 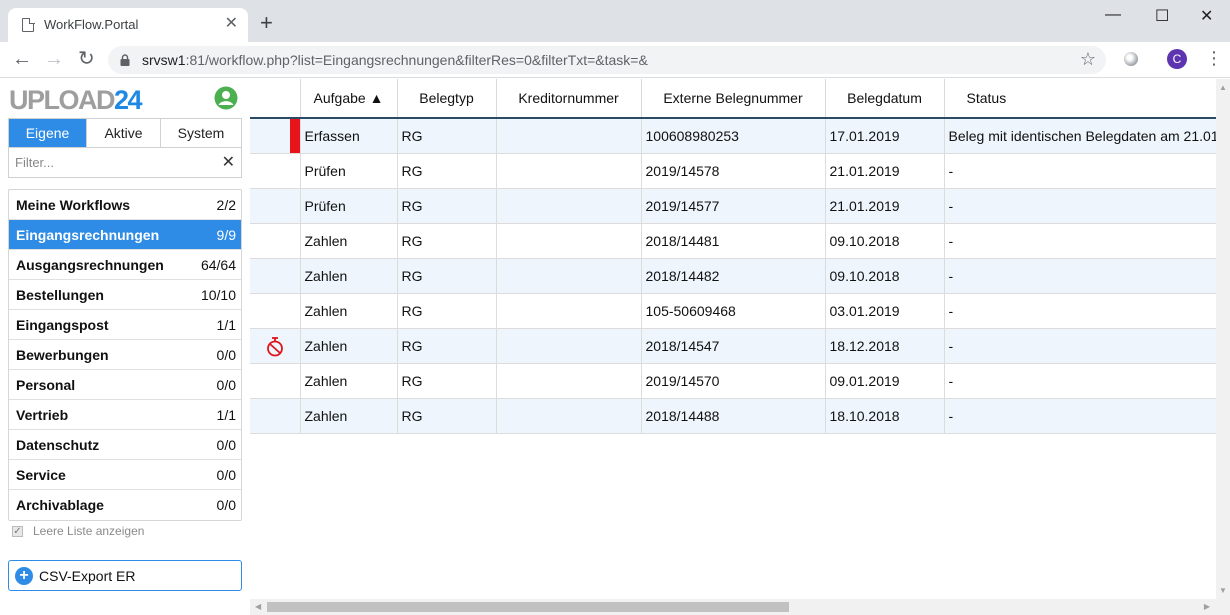 I want to click on workflow-item-archivablage: Archivablage 0/0, so click(x=125, y=505).